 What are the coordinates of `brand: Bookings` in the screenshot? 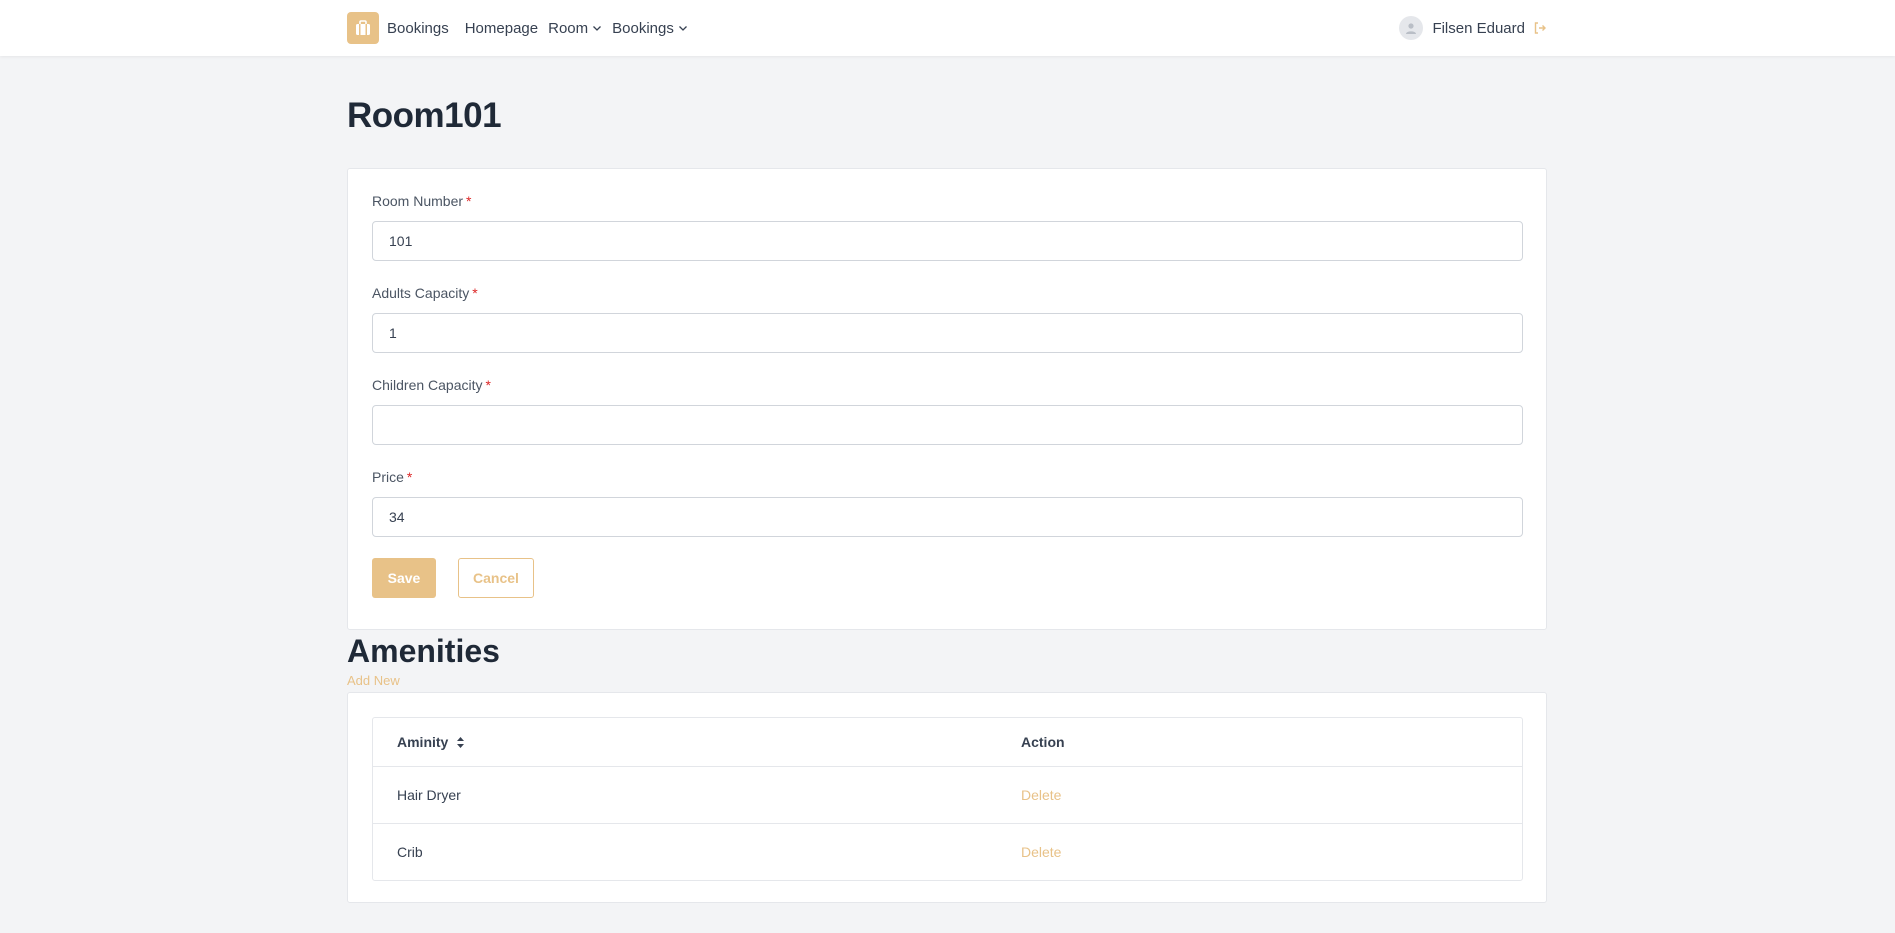 It's located at (398, 28).